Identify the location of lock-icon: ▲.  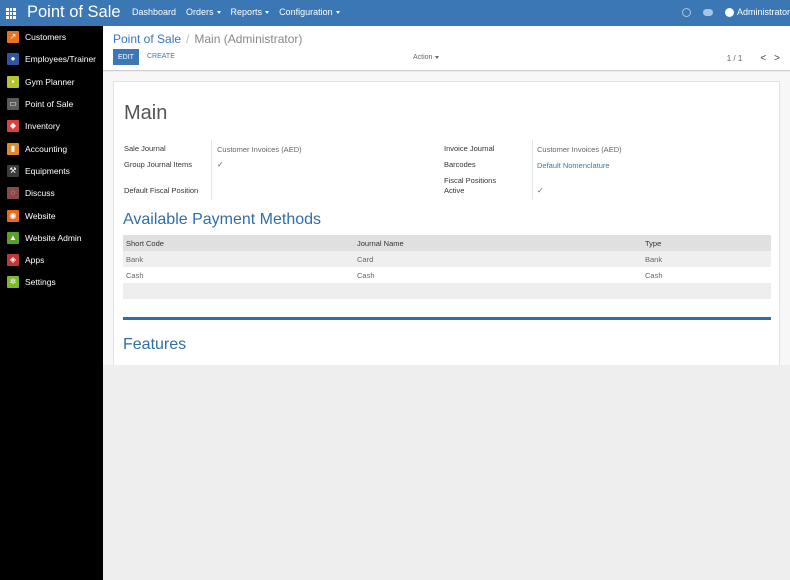
(13, 237).